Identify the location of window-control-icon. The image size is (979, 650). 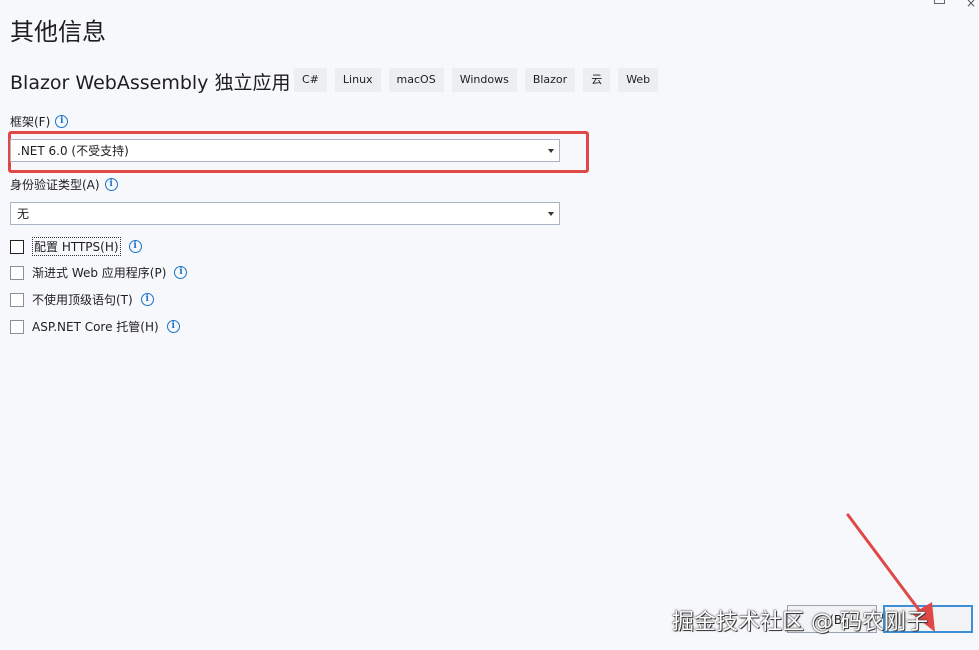
(939, 2).